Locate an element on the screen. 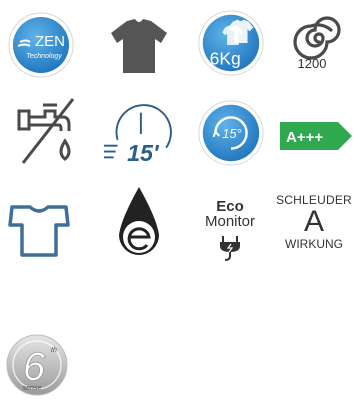 The width and height of the screenshot is (355, 405). zen-label: ZEN is located at coordinates (50, 41).